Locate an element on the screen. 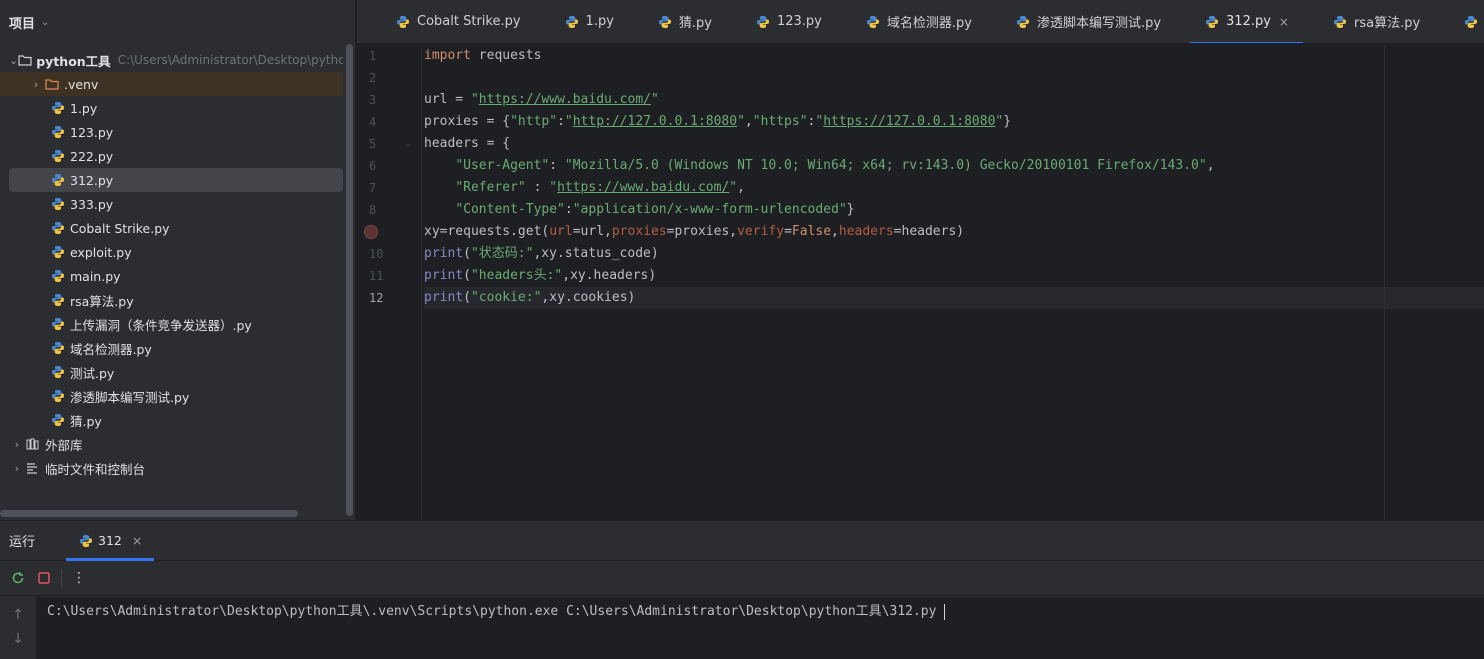 This screenshot has width=1484, height=659. editor-tab: main.py is located at coordinates (1473, 21).